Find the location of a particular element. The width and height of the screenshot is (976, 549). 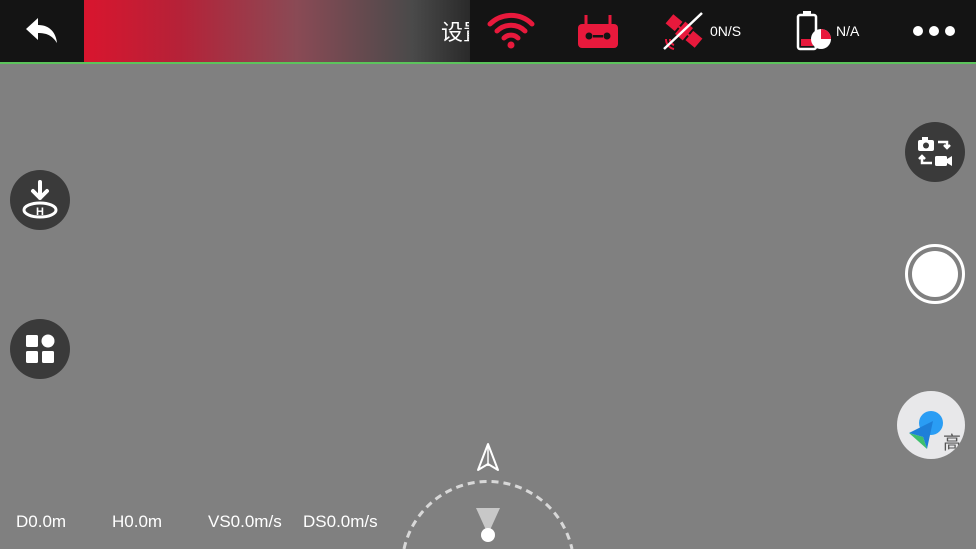

takeoff-landing-button: H is located at coordinates (40, 200).